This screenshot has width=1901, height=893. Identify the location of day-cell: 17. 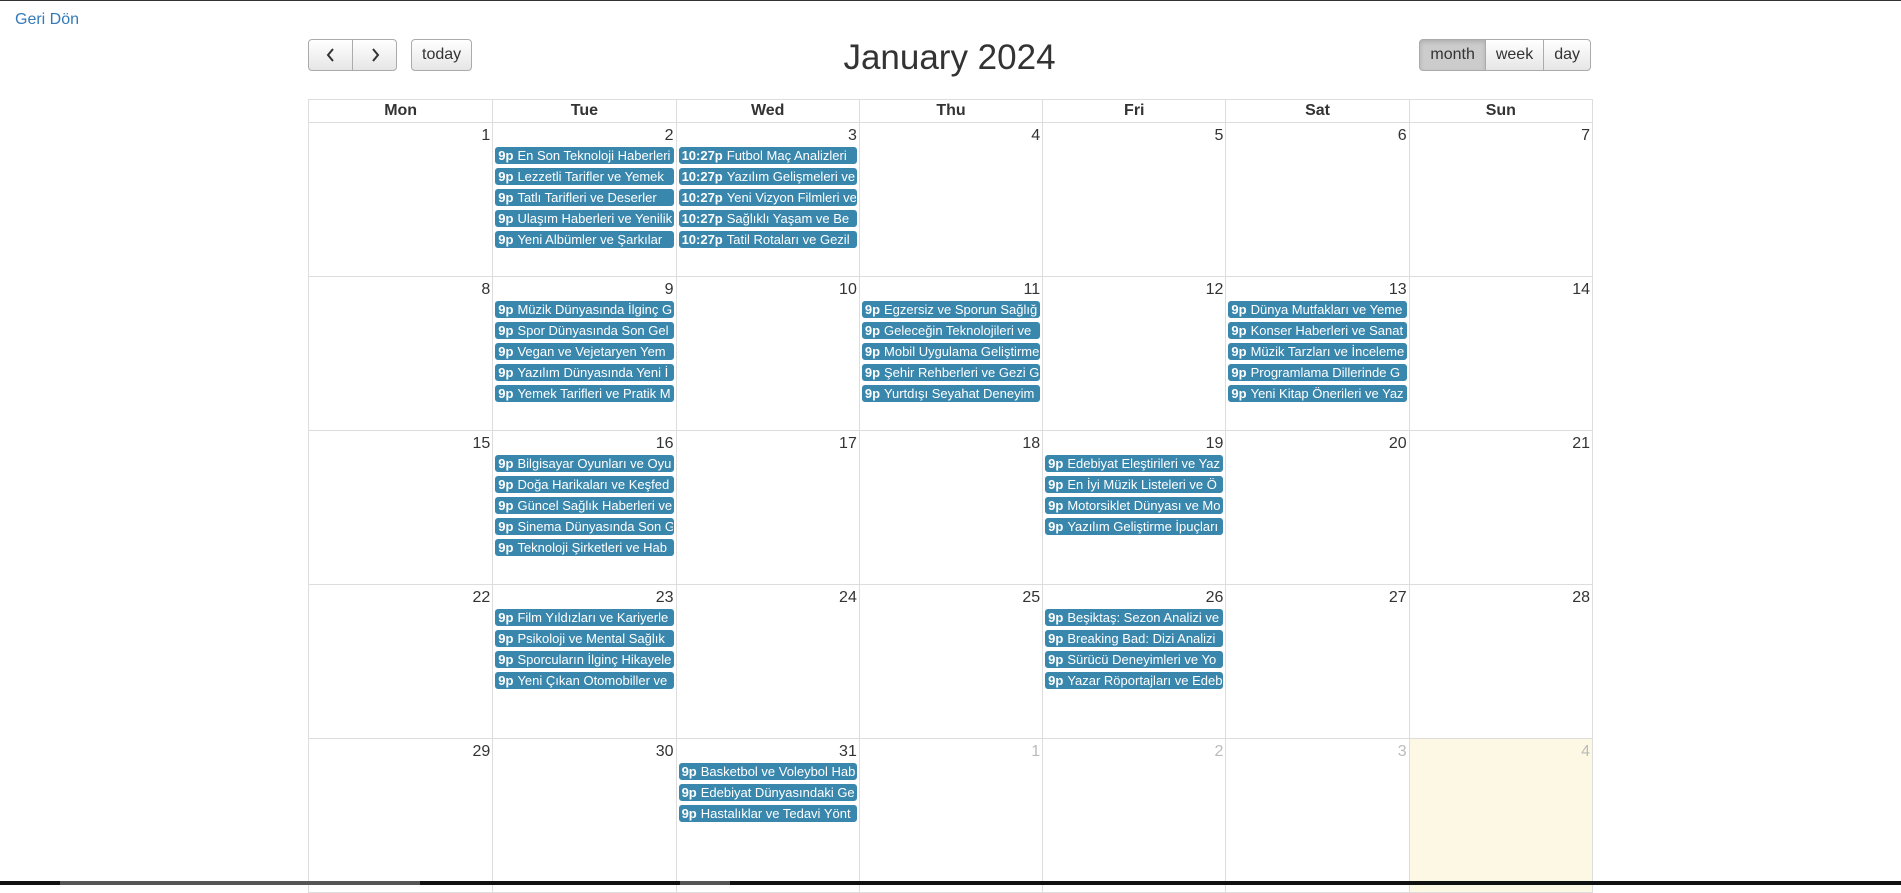
(767, 507).